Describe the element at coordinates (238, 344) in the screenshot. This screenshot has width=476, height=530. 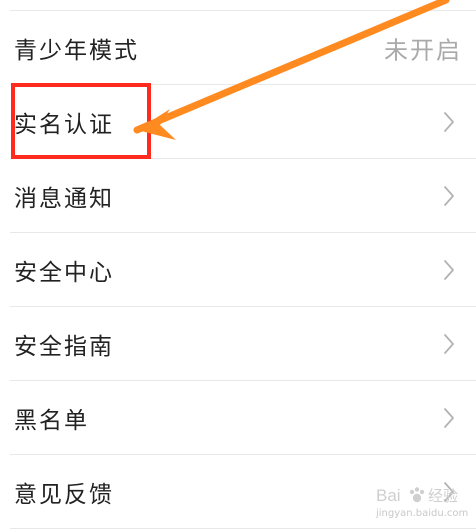
I see `settings-item-security-guide: 安全指南` at that location.